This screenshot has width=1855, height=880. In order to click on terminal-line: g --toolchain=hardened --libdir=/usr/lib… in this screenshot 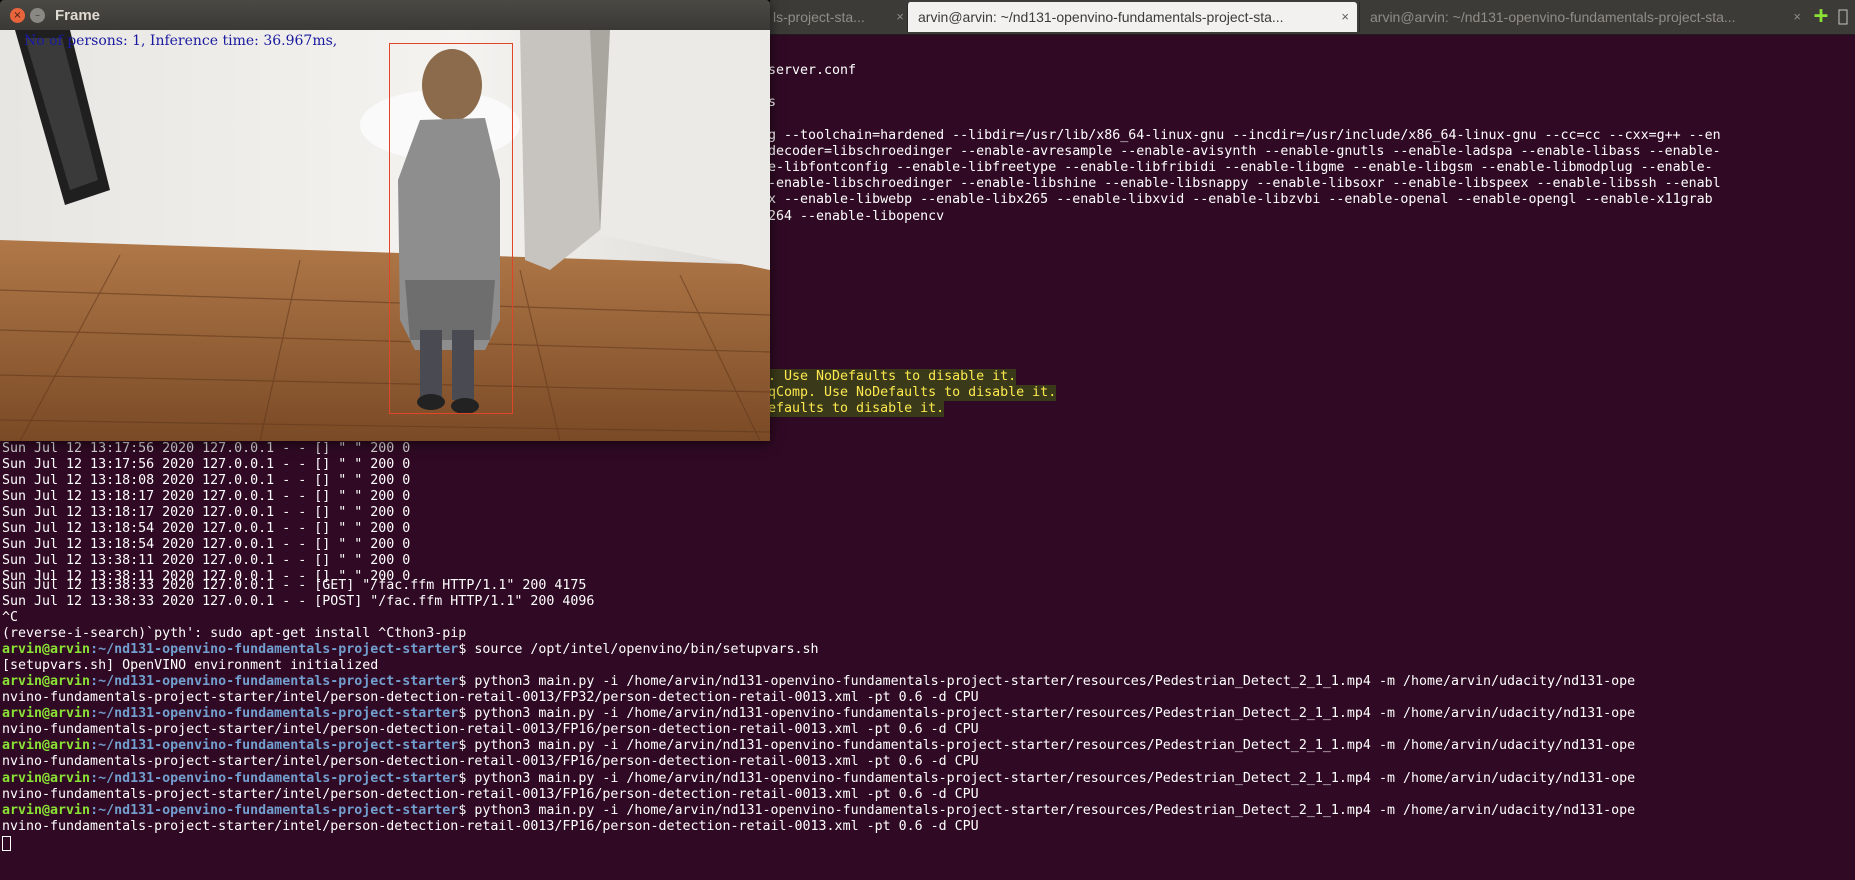, I will do `click(1244, 135)`.